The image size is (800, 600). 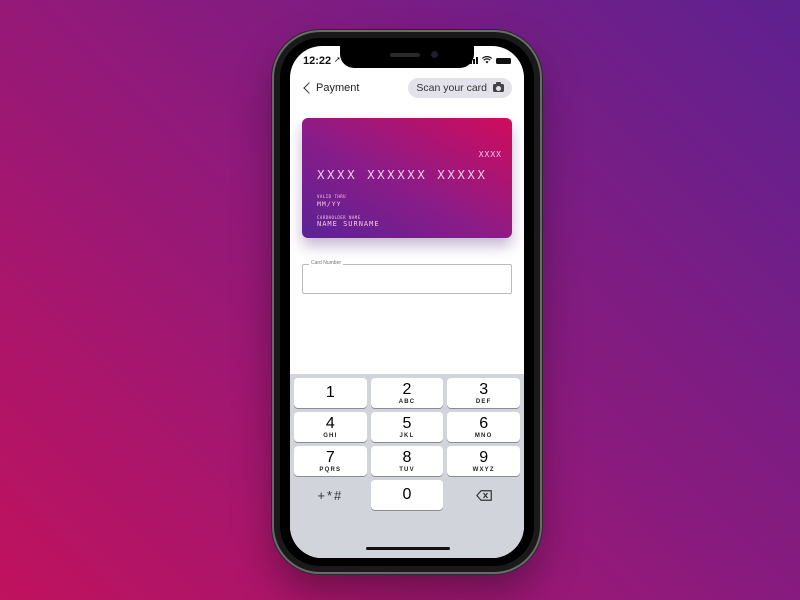 I want to click on card-valid-value: MM/YY, so click(x=329, y=204).